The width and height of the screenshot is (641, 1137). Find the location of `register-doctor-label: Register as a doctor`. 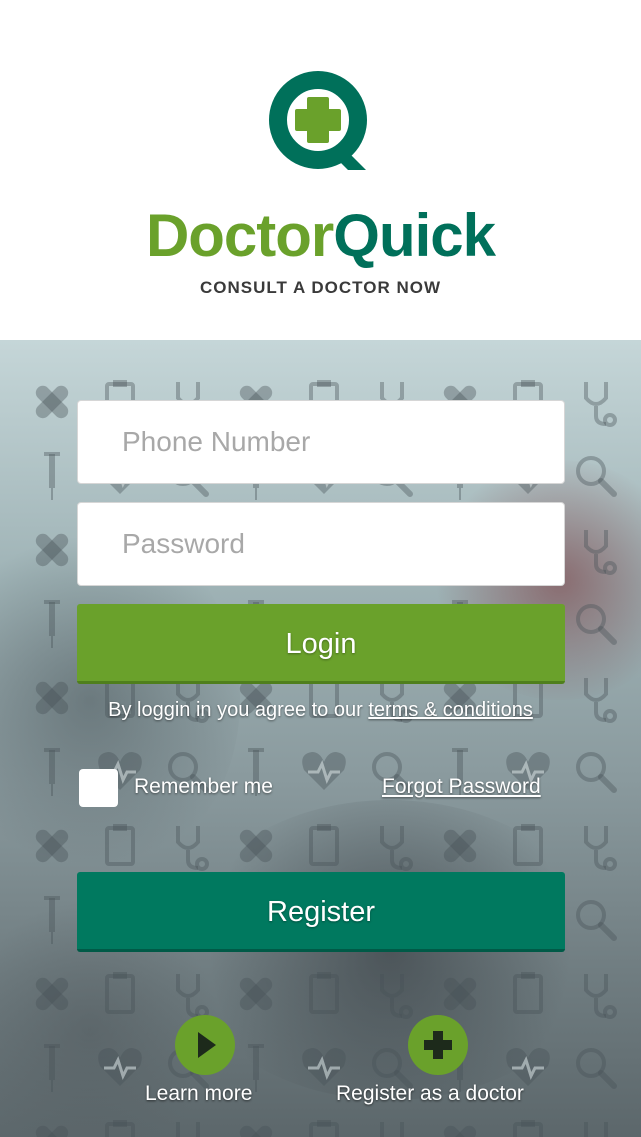

register-doctor-label: Register as a doctor is located at coordinates (430, 1094).